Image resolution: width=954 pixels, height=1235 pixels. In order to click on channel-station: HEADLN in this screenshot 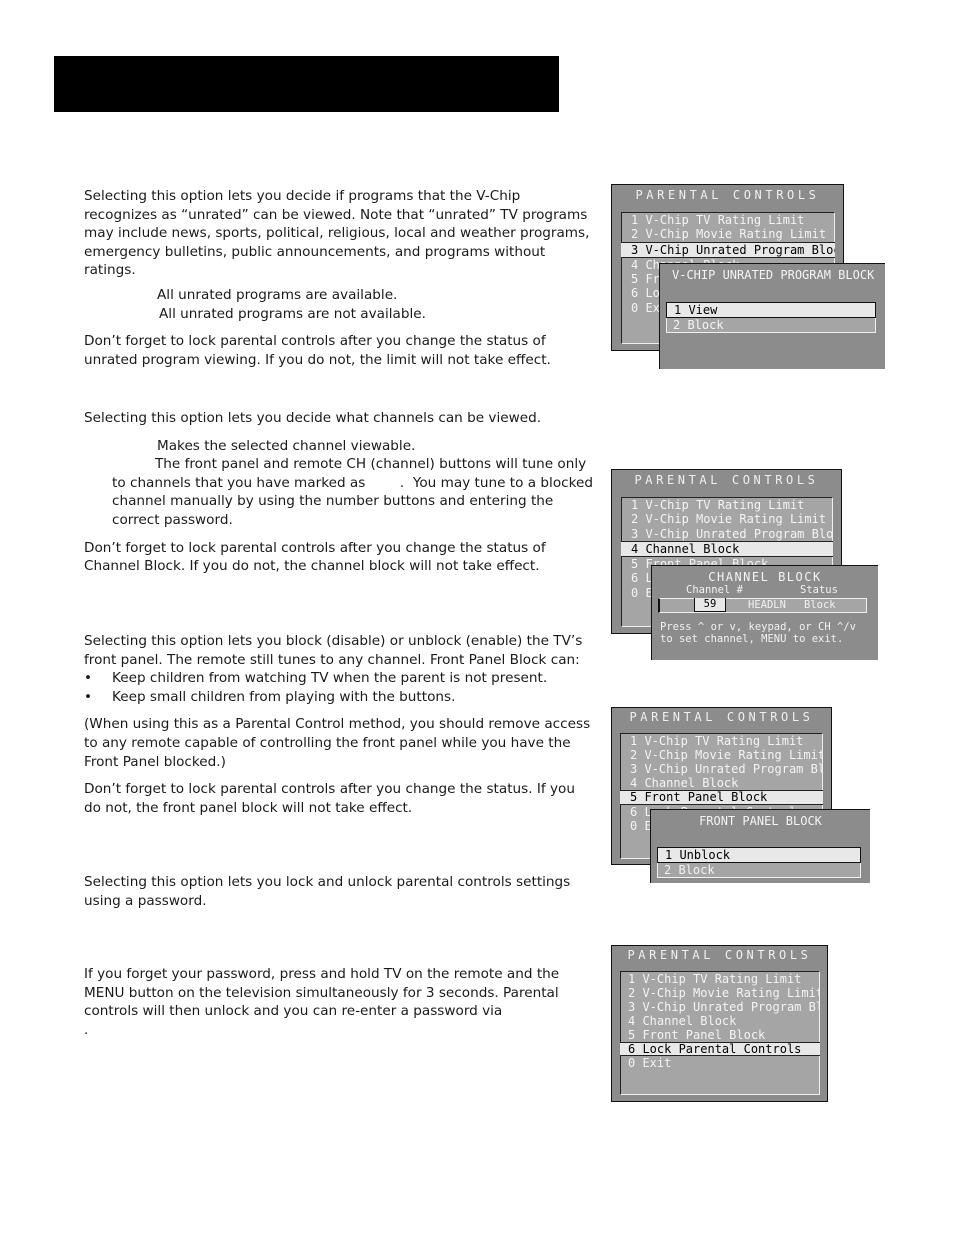, I will do `click(767, 605)`.